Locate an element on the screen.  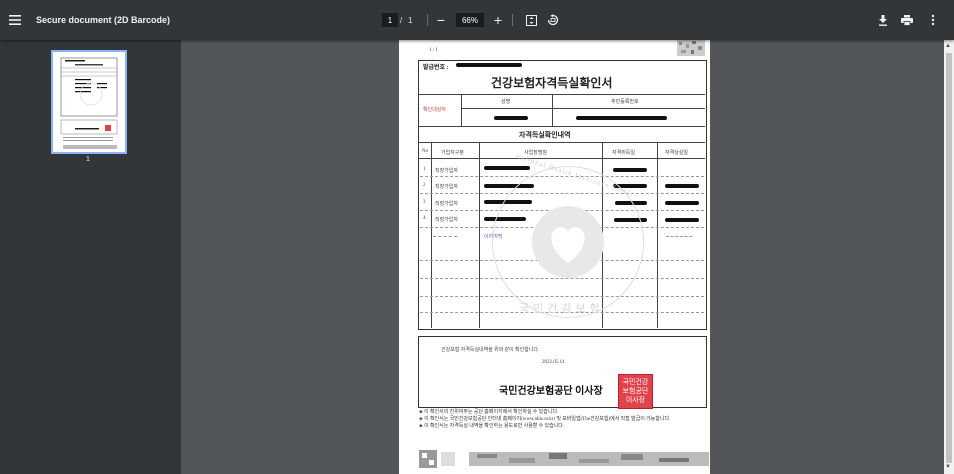
section-title: 자격득실확인내역 is located at coordinates (545, 135).